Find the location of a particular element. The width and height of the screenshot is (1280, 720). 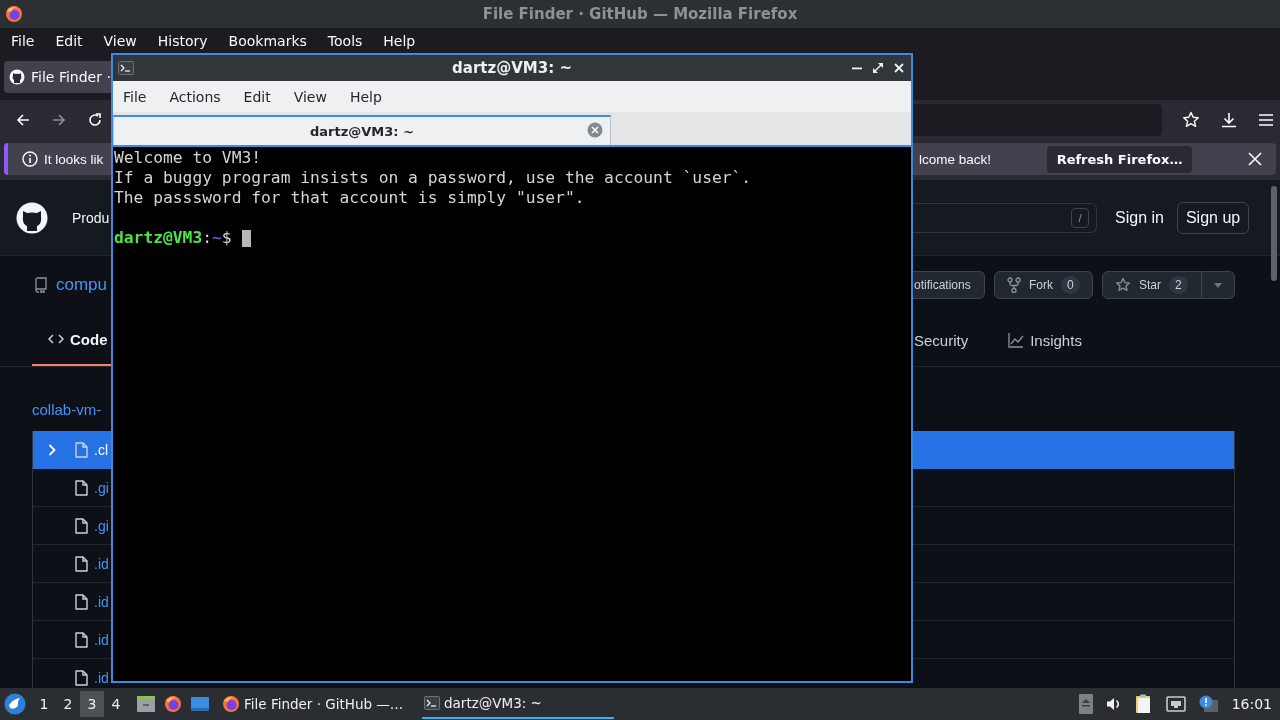

notification-icon is located at coordinates (1208, 704).